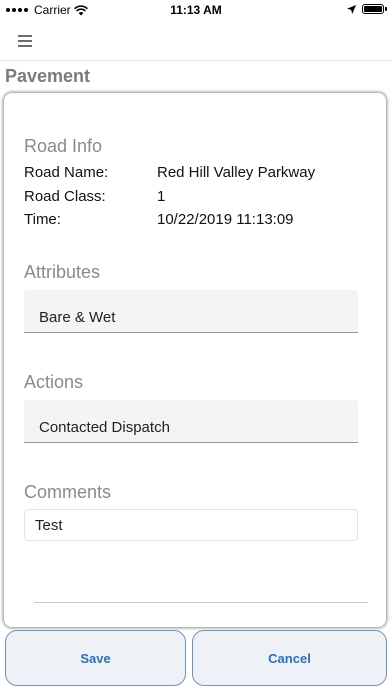  What do you see at coordinates (42, 219) in the screenshot?
I see `time-label: Time:` at bounding box center [42, 219].